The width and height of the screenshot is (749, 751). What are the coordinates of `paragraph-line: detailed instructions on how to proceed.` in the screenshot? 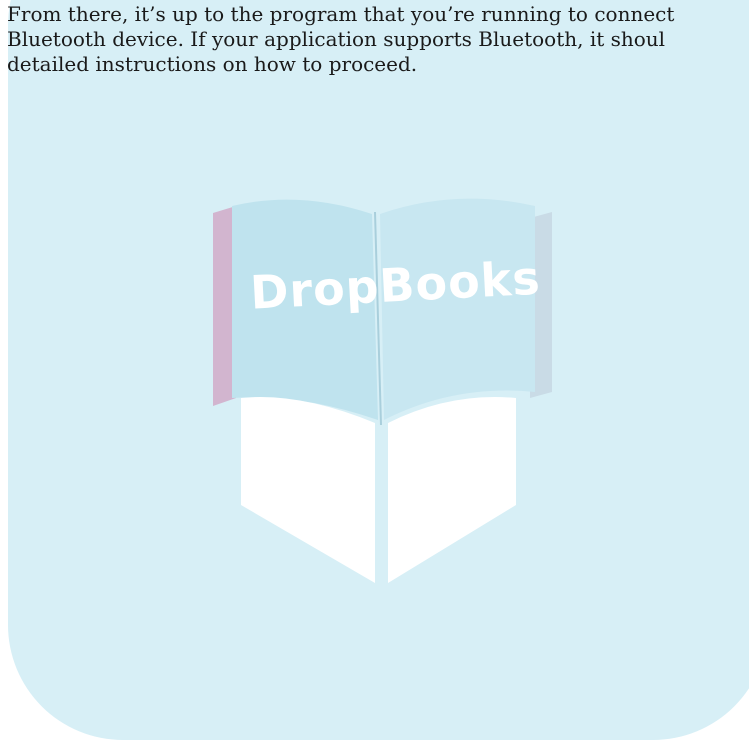 It's located at (212, 64).